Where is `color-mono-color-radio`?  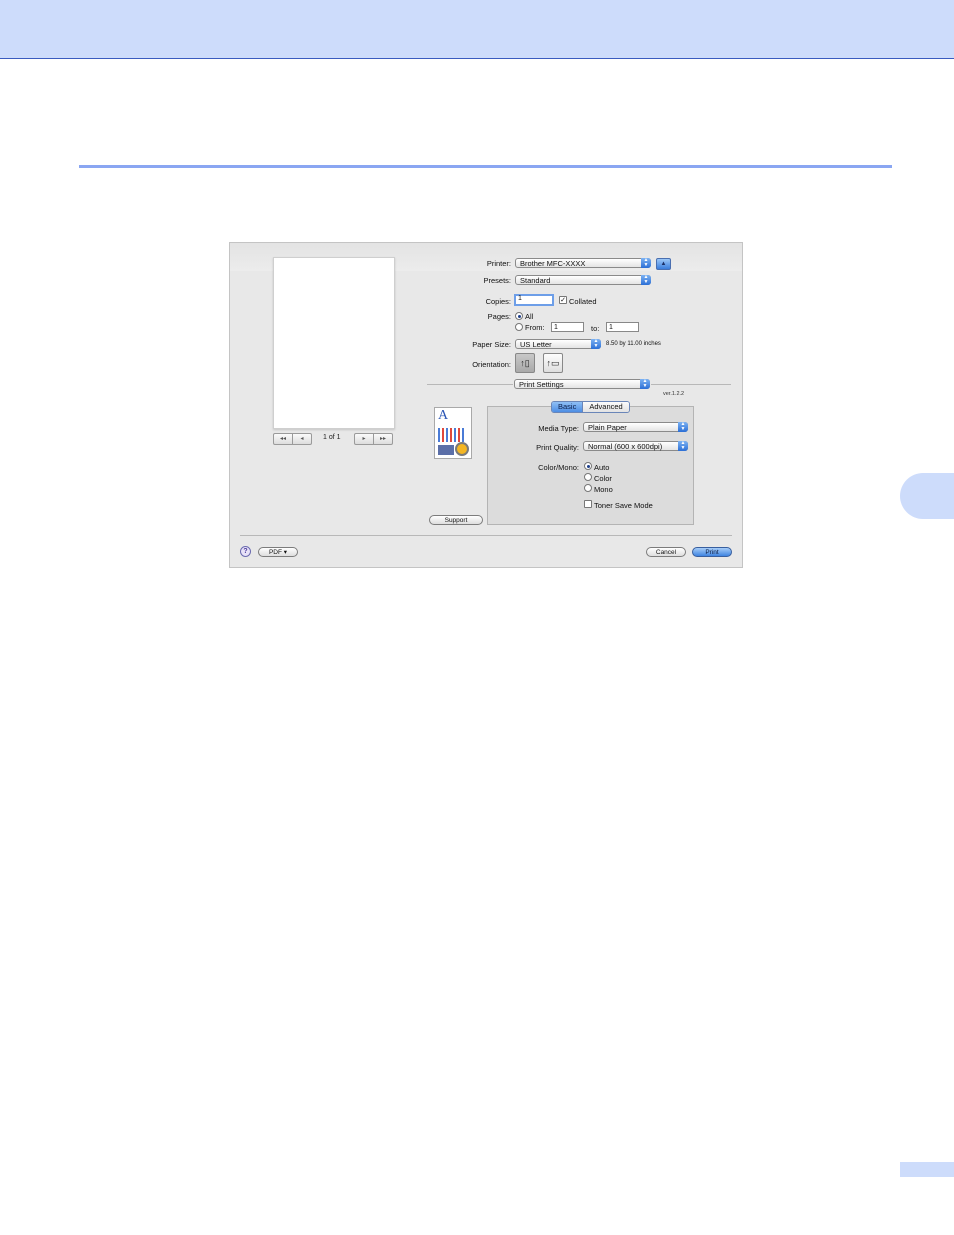 color-mono-color-radio is located at coordinates (588, 477).